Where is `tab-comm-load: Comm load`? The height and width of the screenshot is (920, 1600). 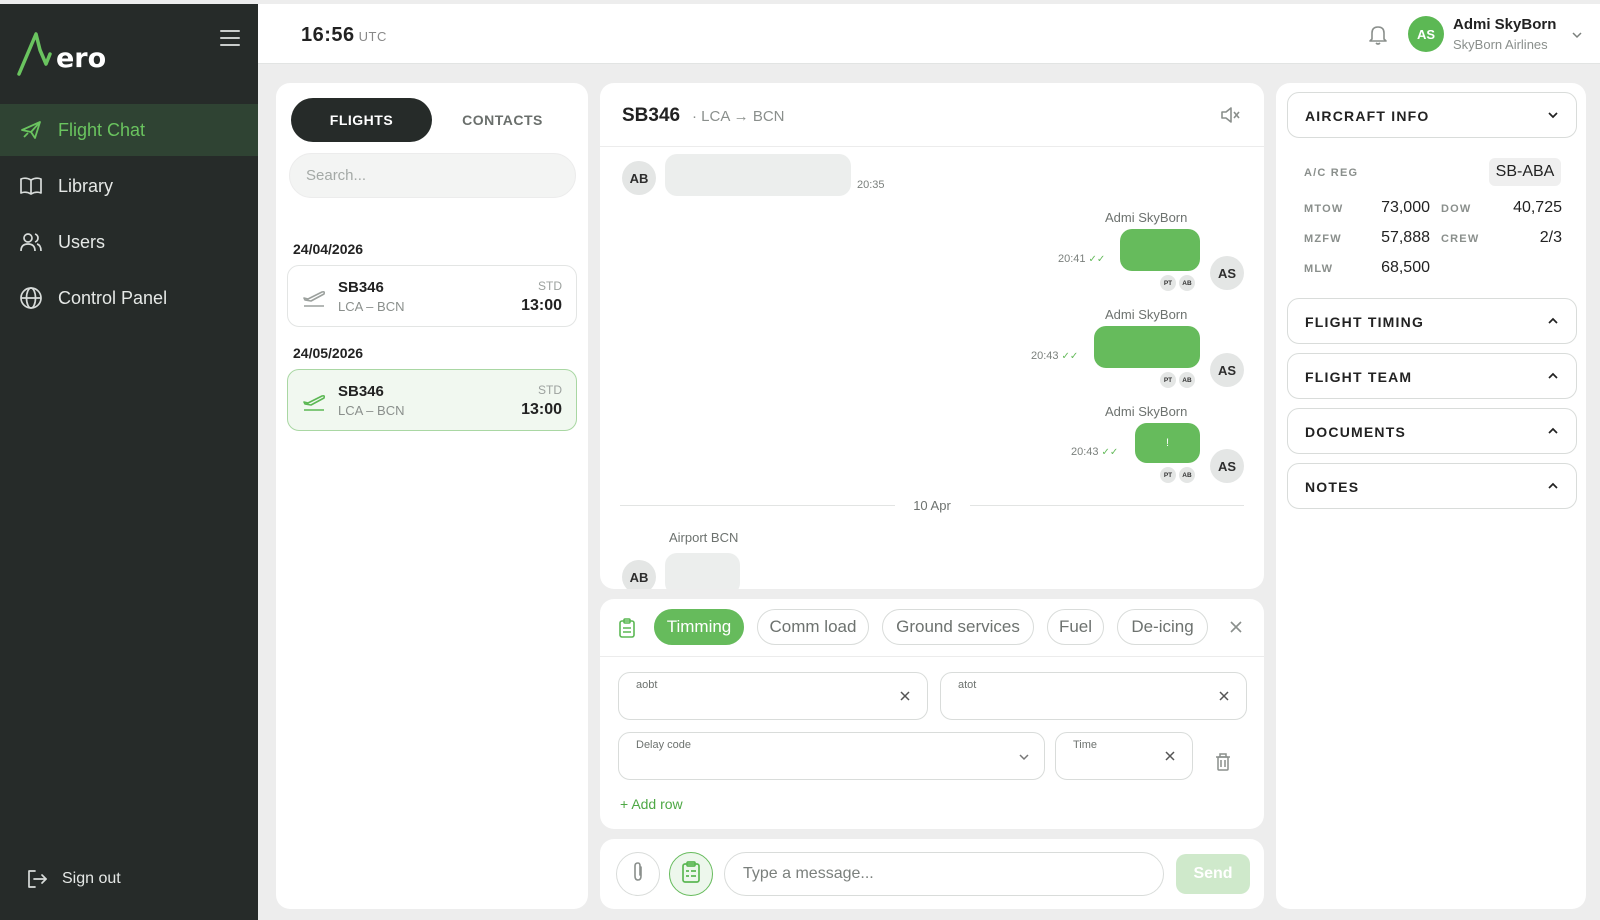 tab-comm-load: Comm load is located at coordinates (813, 627).